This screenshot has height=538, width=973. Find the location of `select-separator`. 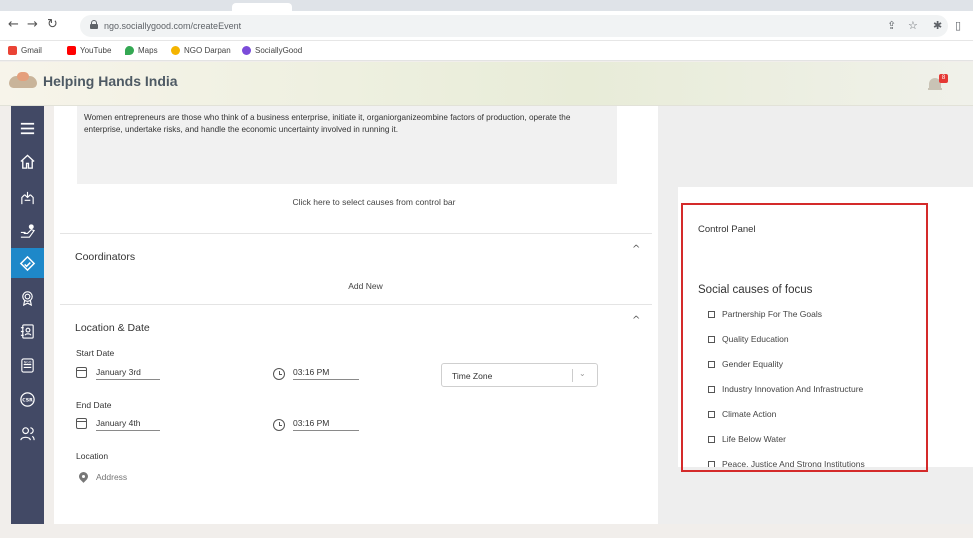

select-separator is located at coordinates (572, 375).